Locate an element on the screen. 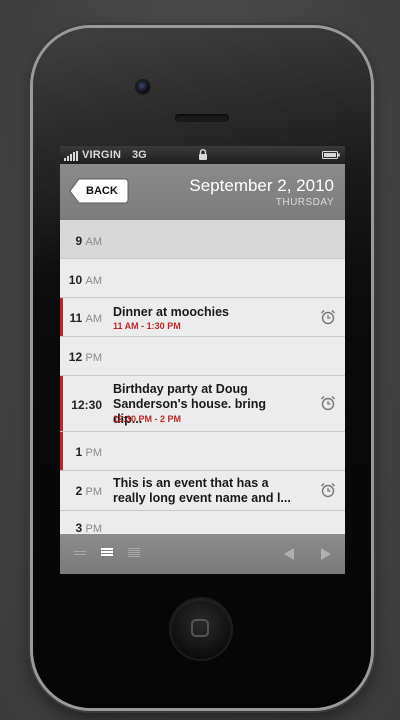  detail-view-icon is located at coordinates (134, 553).